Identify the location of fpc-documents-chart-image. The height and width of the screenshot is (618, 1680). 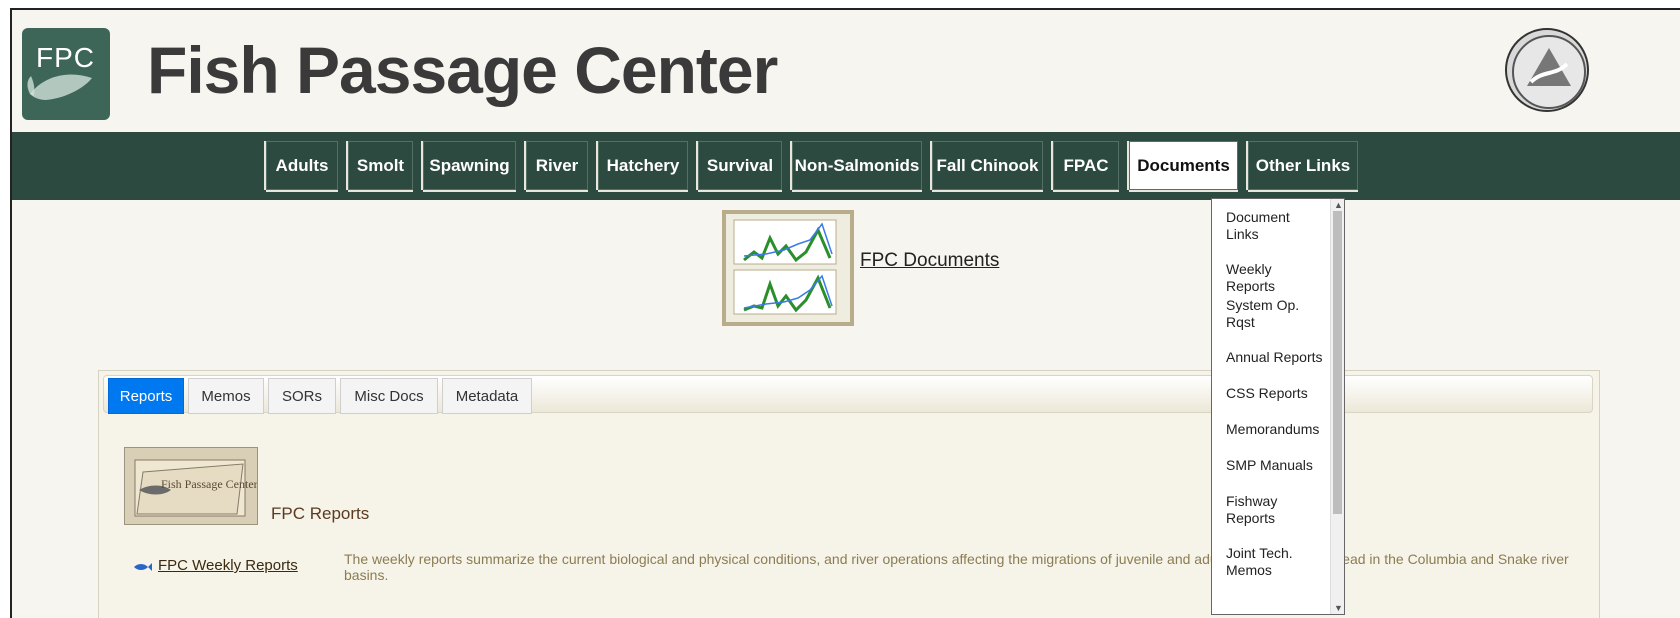
(788, 268).